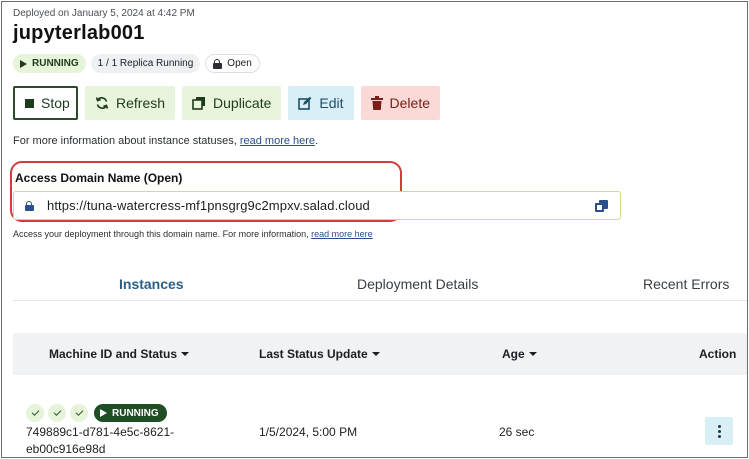 The height and width of the screenshot is (459, 749). Describe the element at coordinates (376, 103) in the screenshot. I see `trash-icon` at that location.